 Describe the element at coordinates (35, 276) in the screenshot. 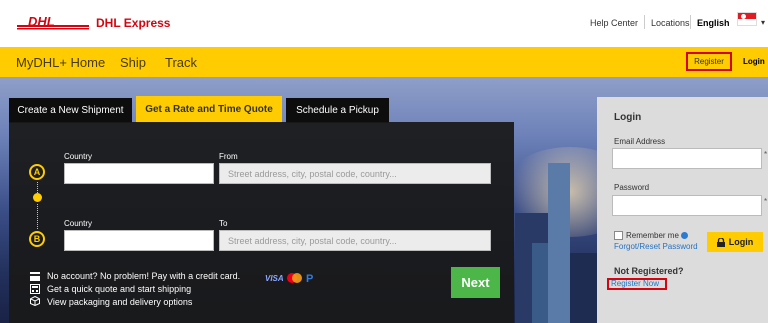

I see `credit-card-icon` at that location.